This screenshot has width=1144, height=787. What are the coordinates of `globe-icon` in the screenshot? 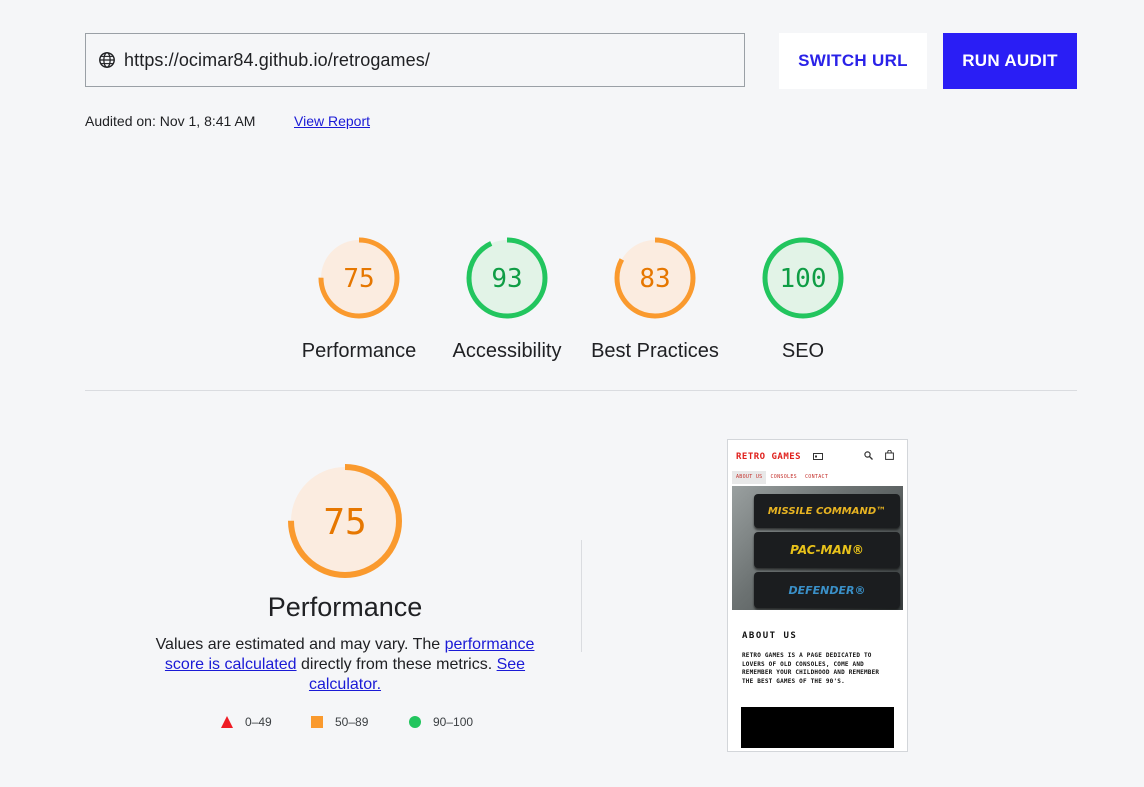 It's located at (107, 60).